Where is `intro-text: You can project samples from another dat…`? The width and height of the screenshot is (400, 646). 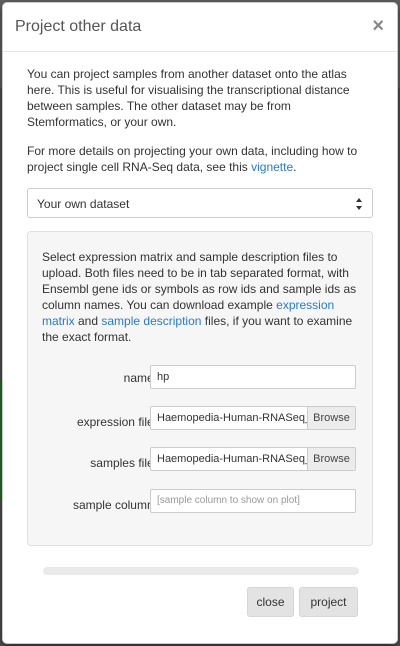 intro-text: You can project samples from another dat… is located at coordinates (188, 98).